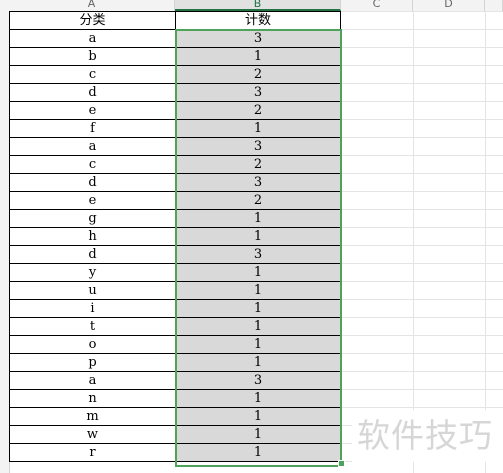 Image resolution: width=503 pixels, height=473 pixels. I want to click on cell-category: o, so click(92, 344).